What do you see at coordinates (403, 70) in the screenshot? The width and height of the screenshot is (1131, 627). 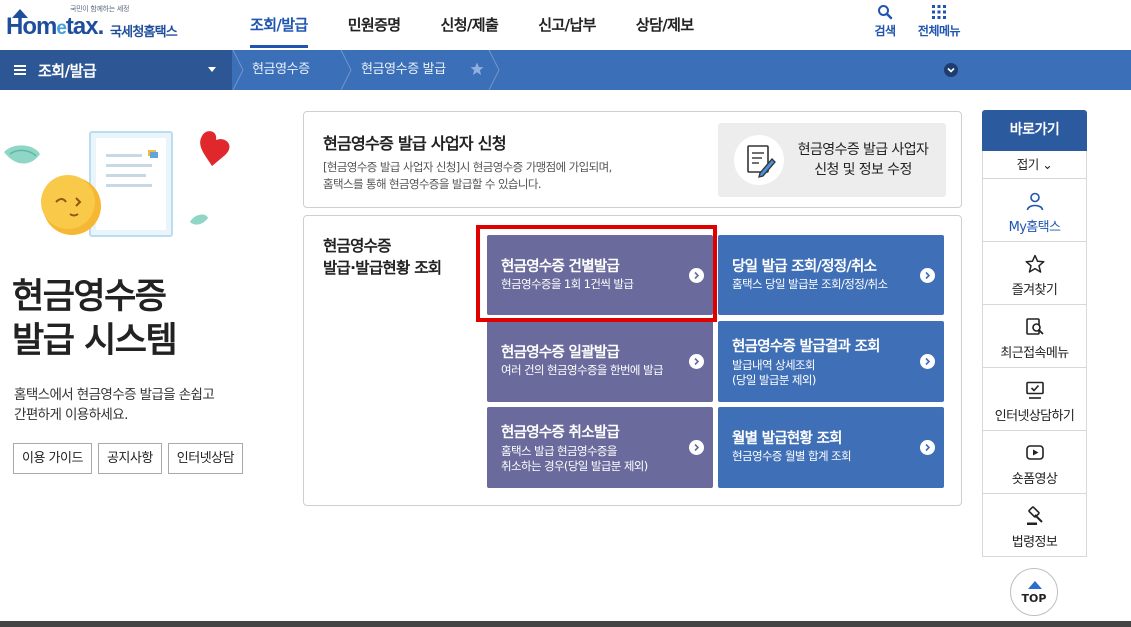 I see `breadcrumb-item-cash-receipt-issue: 현금영수증 발급` at bounding box center [403, 70].